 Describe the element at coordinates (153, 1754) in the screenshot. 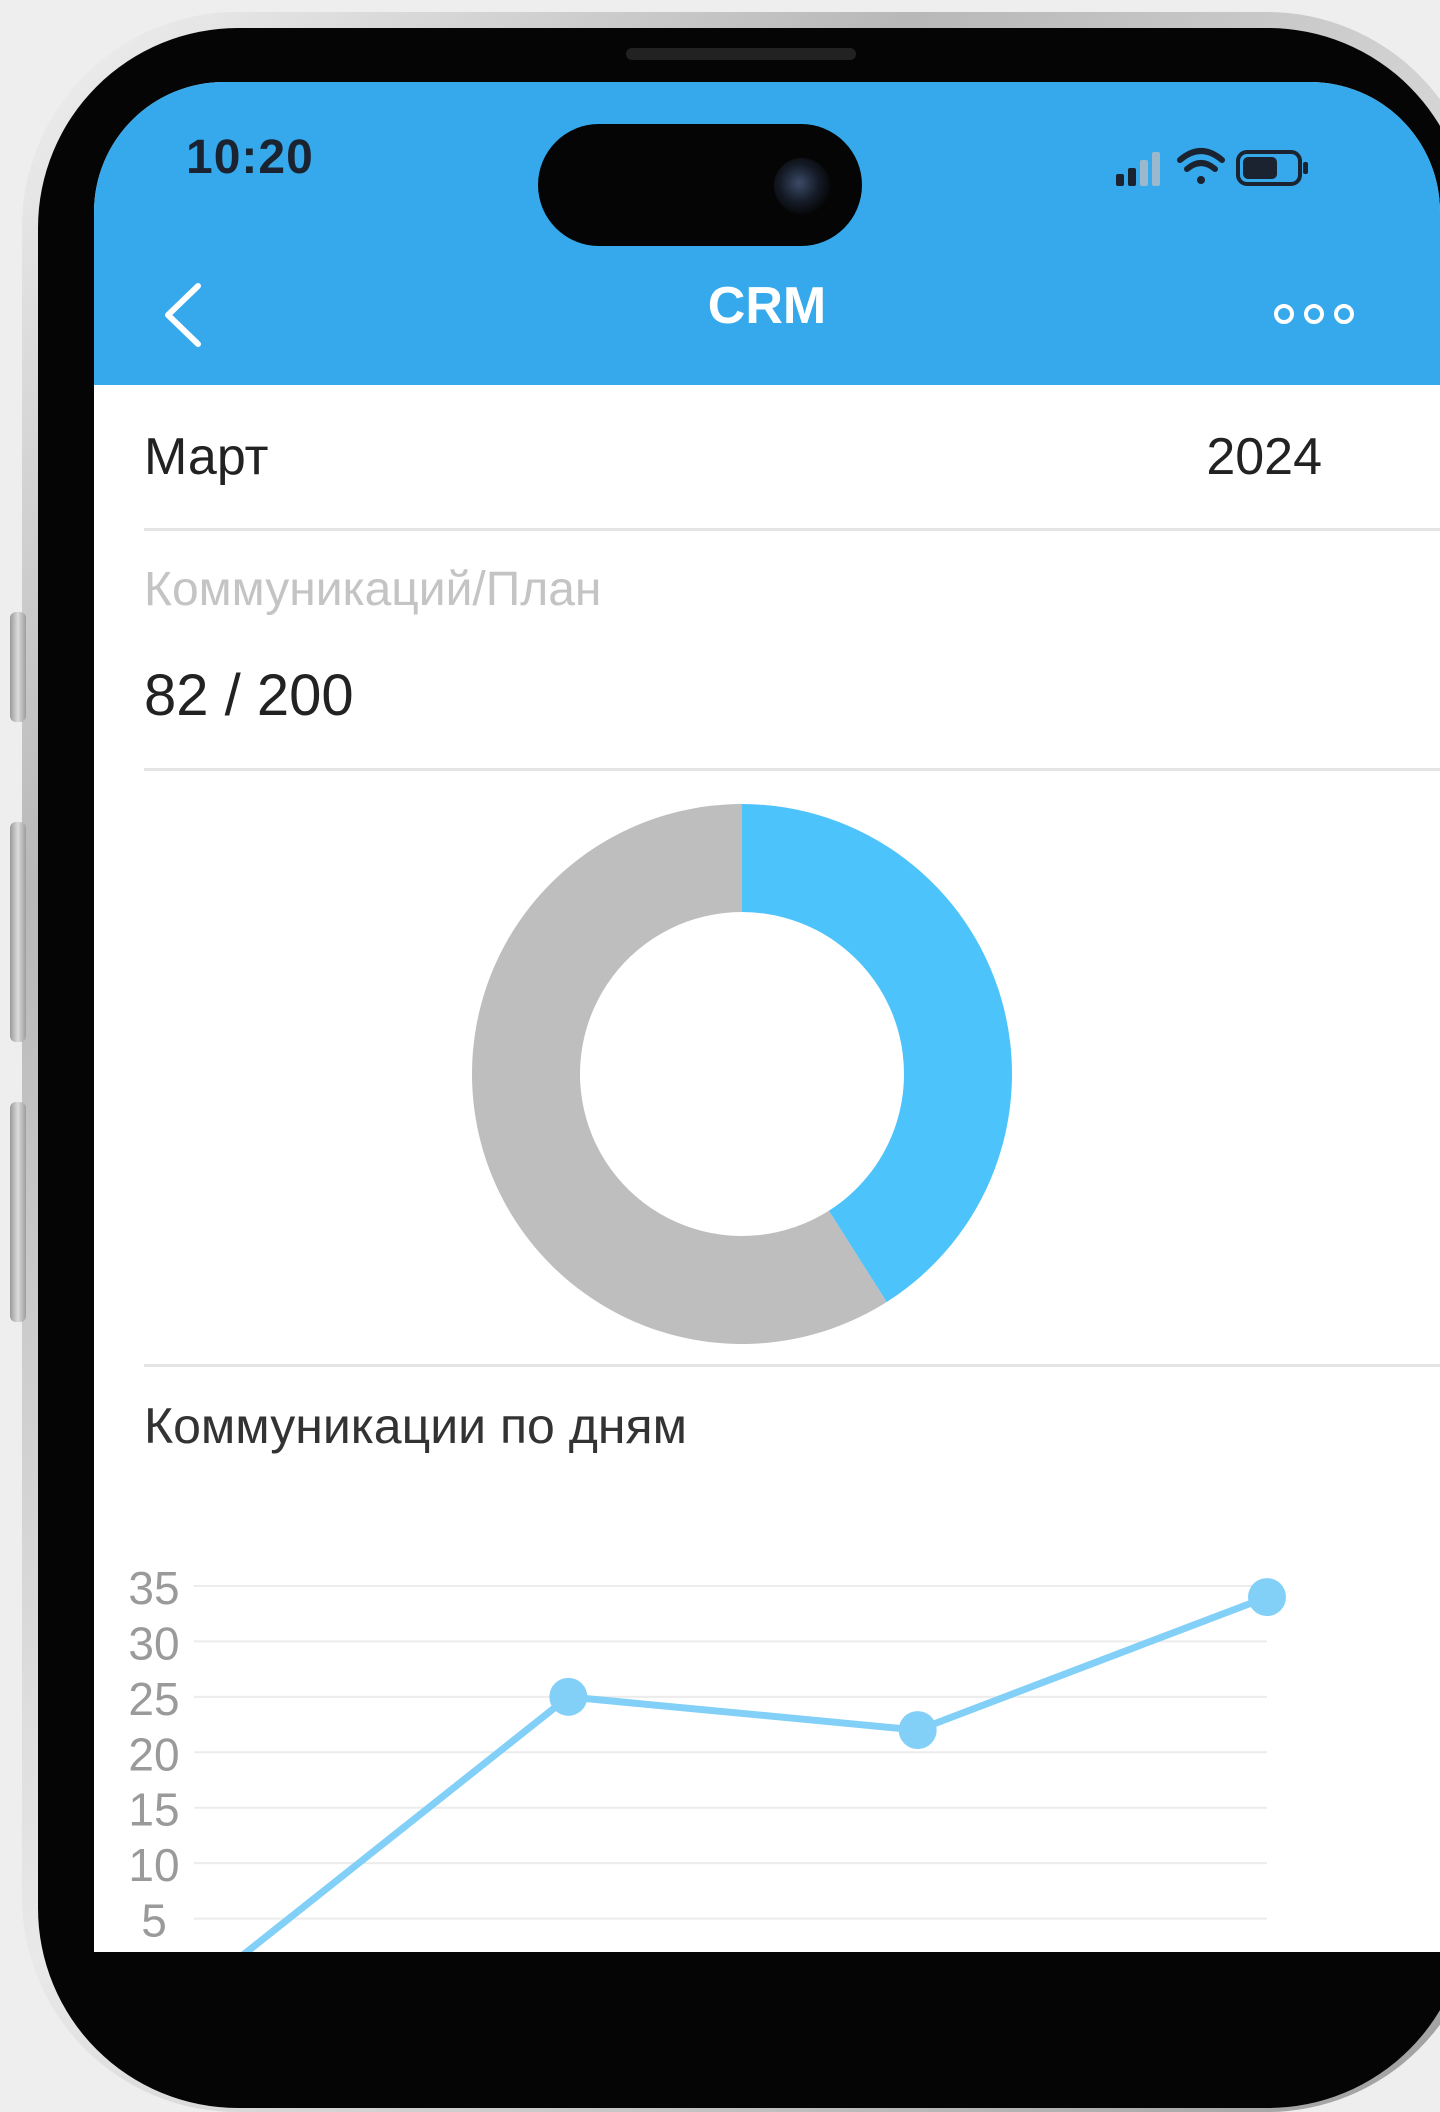

I see `y-tick-label: 20` at that location.